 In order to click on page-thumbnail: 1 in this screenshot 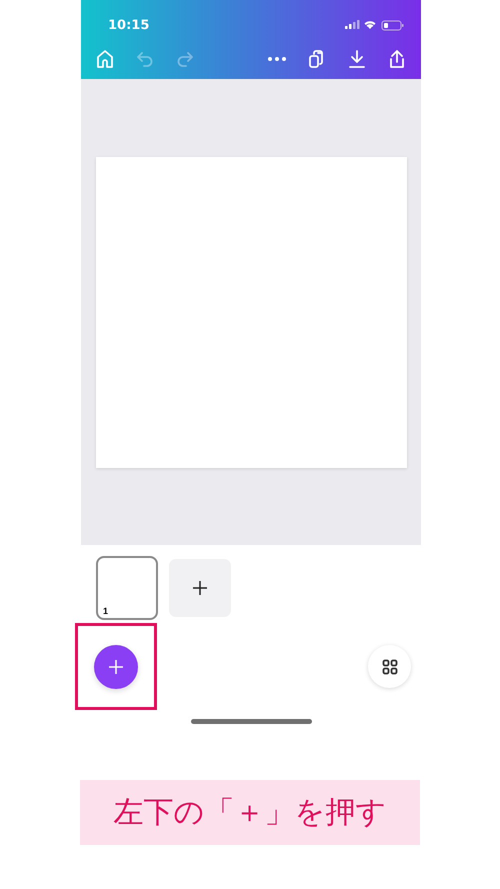, I will do `click(127, 588)`.